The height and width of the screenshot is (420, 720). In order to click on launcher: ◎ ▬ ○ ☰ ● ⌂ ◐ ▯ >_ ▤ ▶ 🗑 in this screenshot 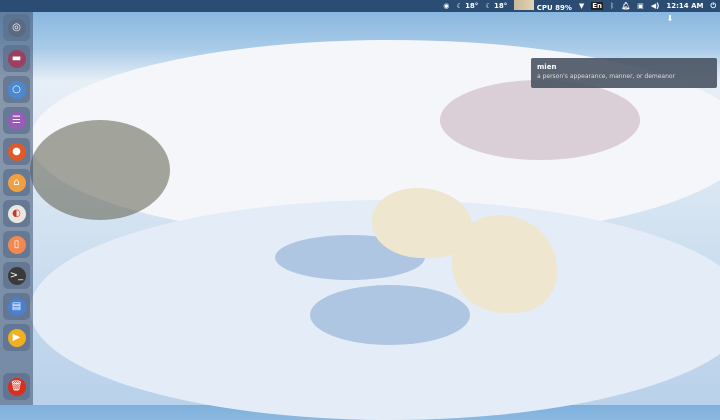, I will do `click(16, 208)`.